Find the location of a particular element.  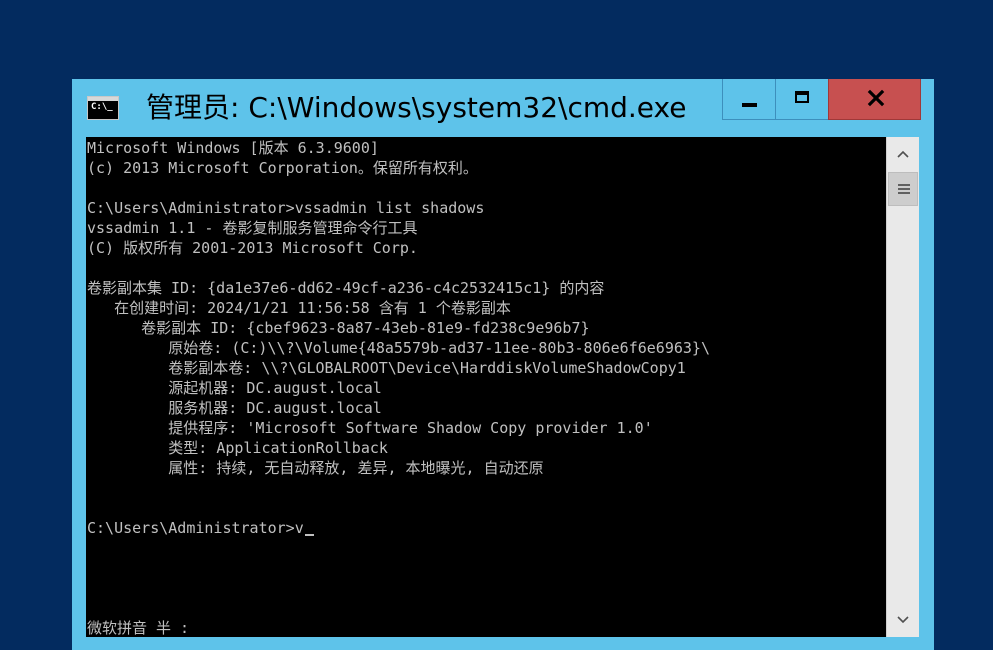

console-input-line: C:\Users\Administrator>v is located at coordinates (398, 528).